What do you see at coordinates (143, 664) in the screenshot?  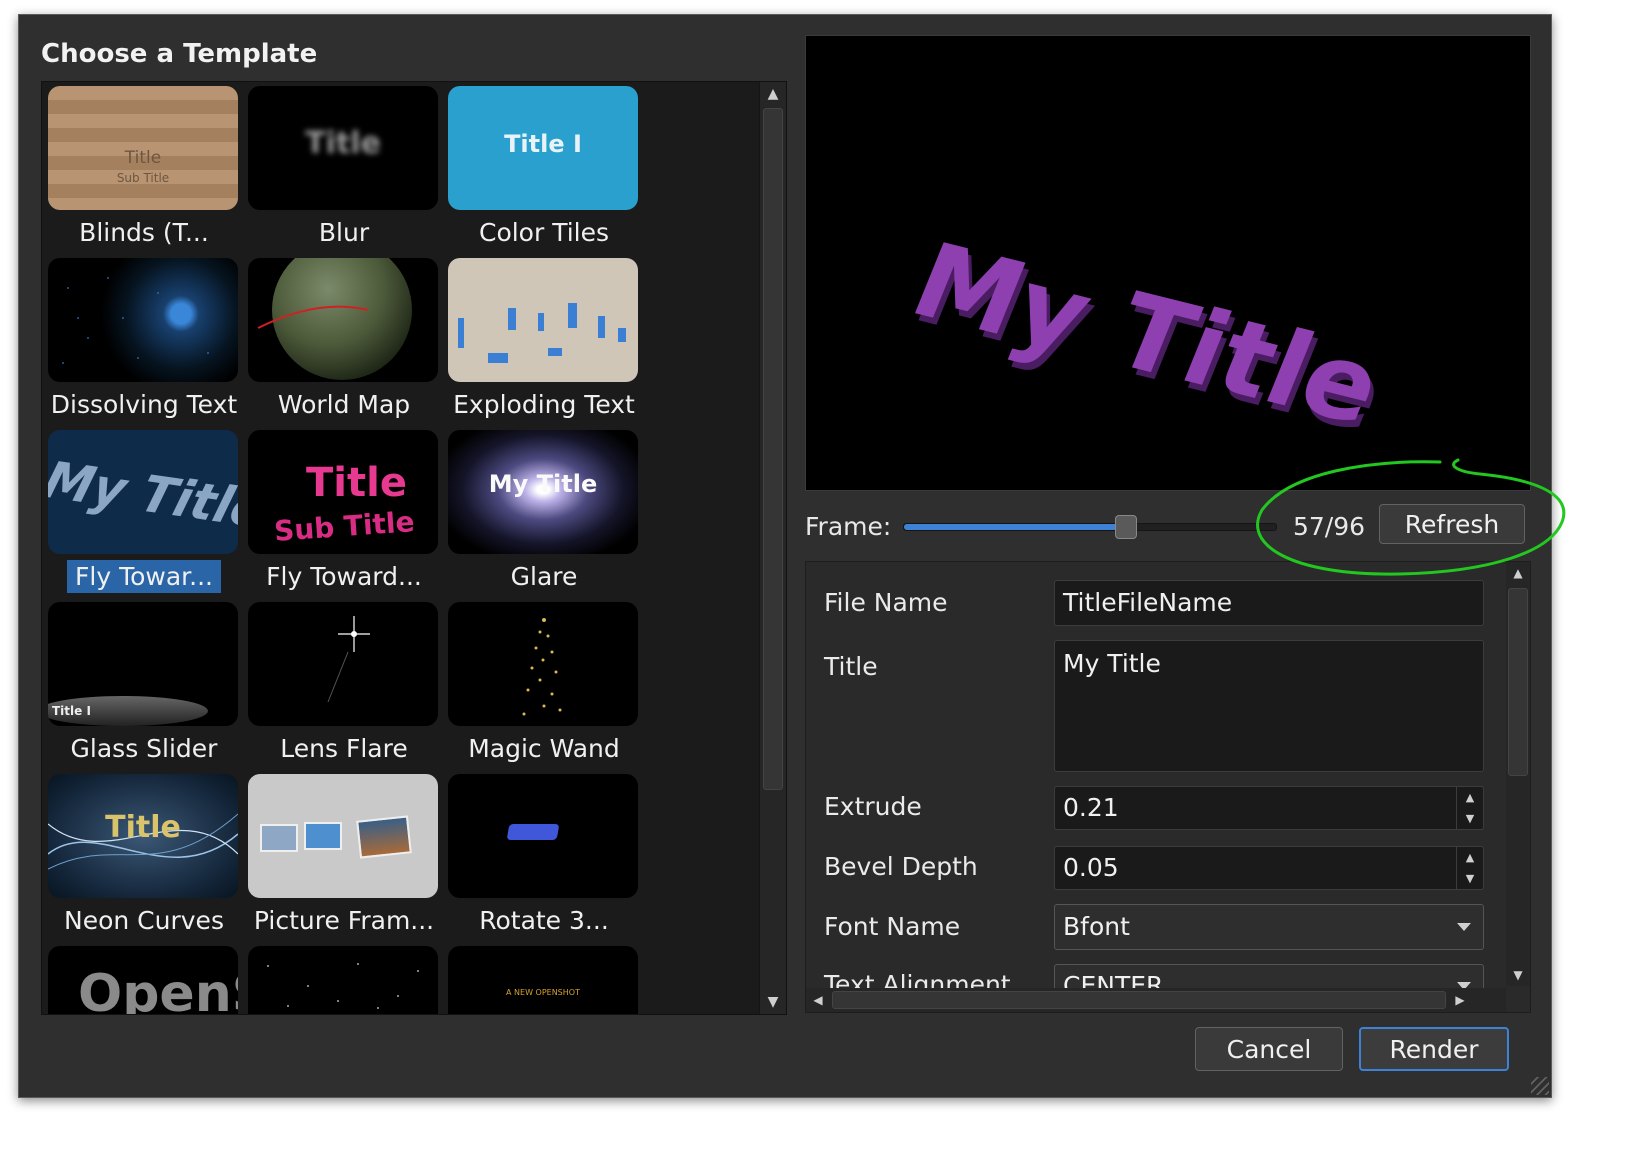 I see `thumbnail-glass-slider: Title I` at bounding box center [143, 664].